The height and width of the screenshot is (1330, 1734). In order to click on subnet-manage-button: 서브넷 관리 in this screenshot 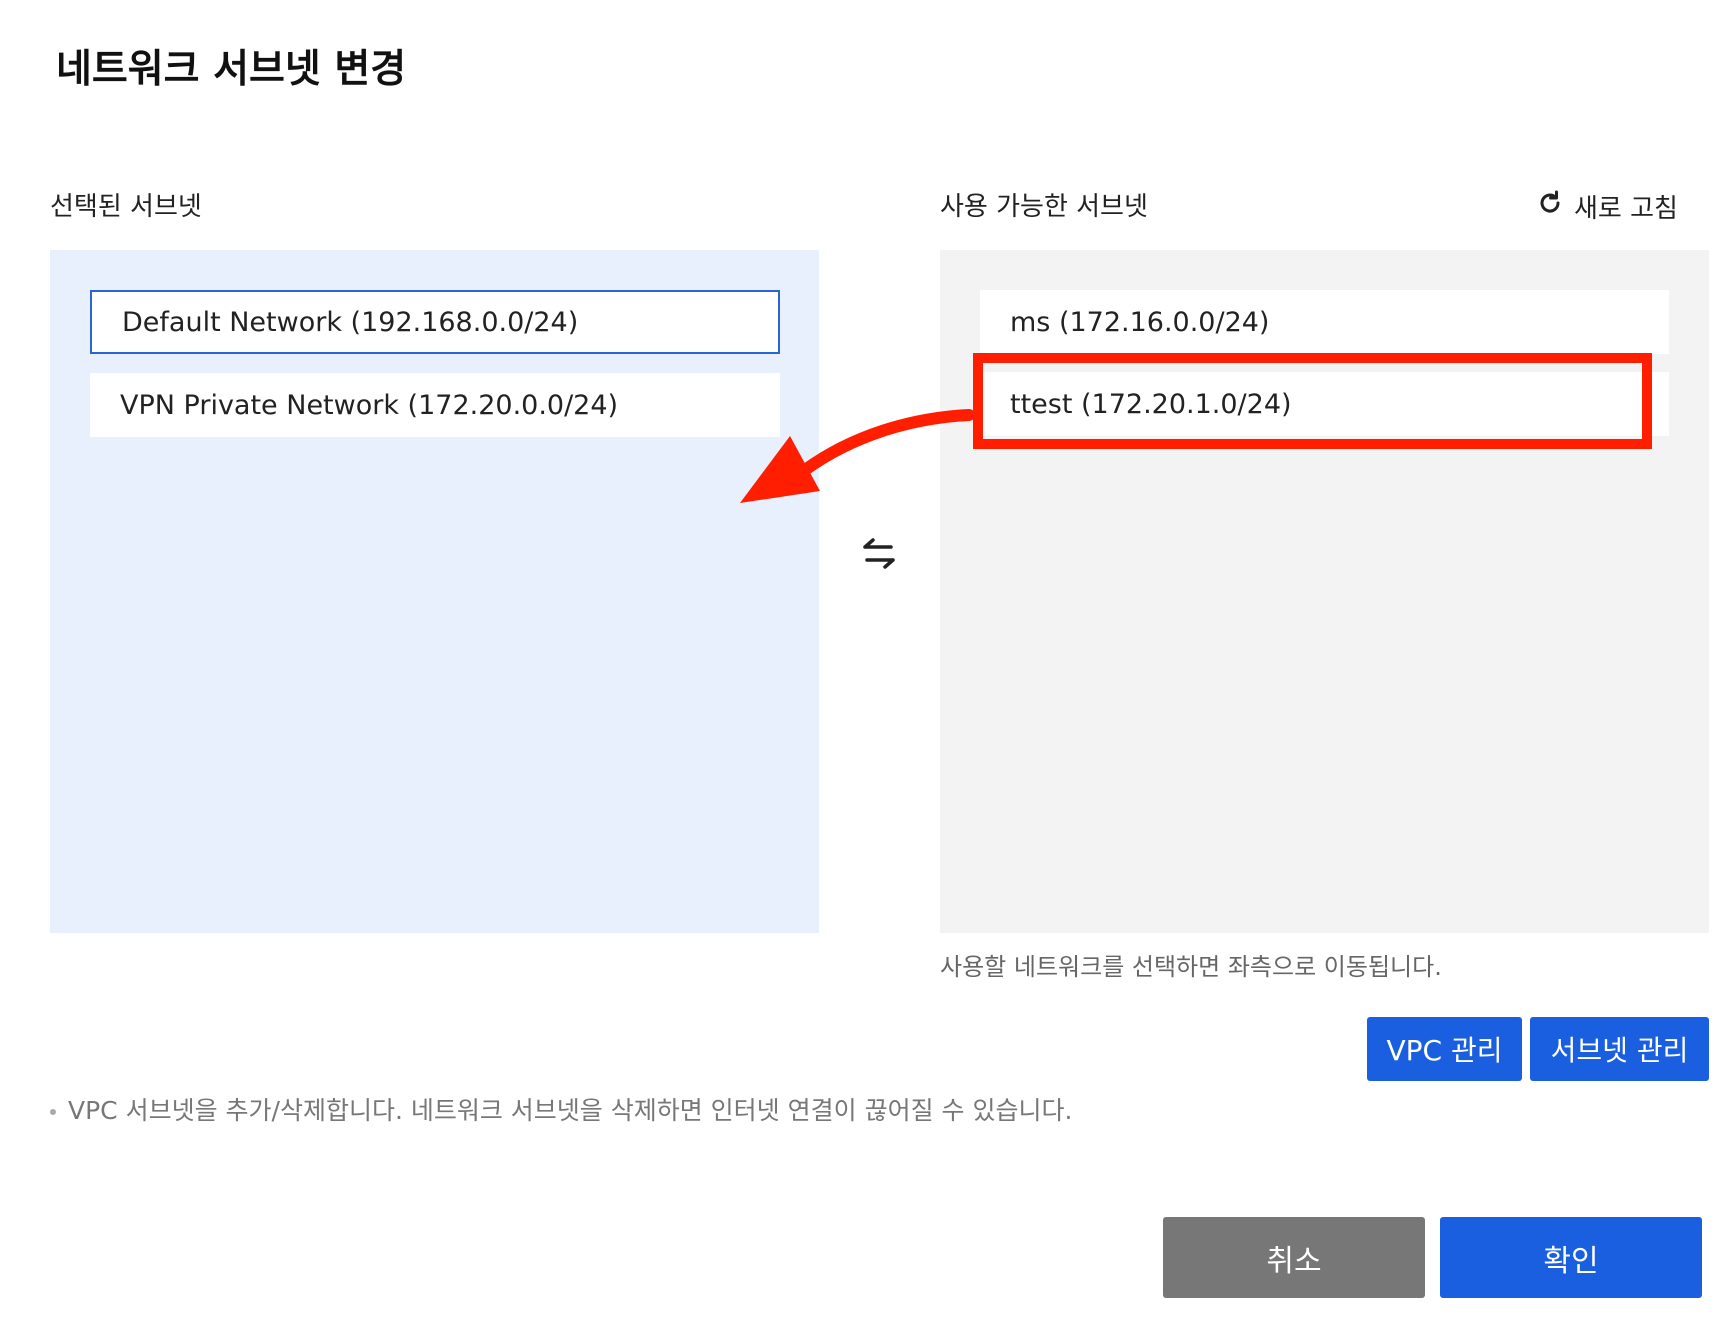, I will do `click(1619, 1049)`.